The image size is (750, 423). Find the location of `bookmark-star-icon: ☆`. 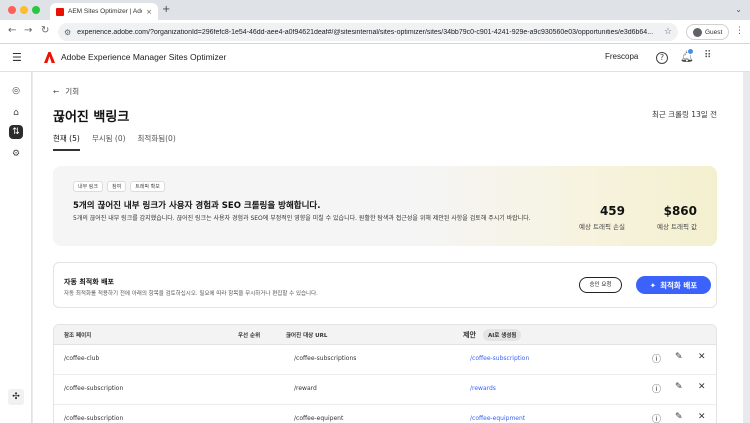

bookmark-star-icon: ☆ is located at coordinates (668, 32).